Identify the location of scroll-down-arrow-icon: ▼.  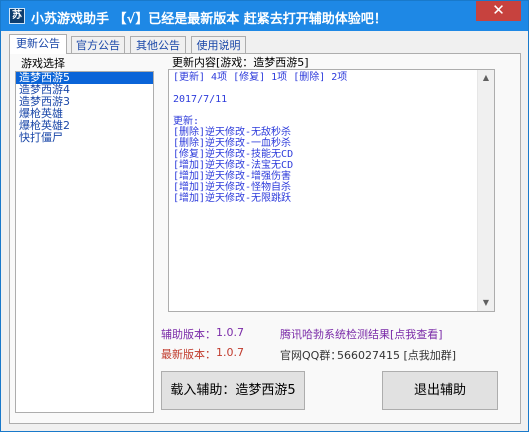
(486, 303).